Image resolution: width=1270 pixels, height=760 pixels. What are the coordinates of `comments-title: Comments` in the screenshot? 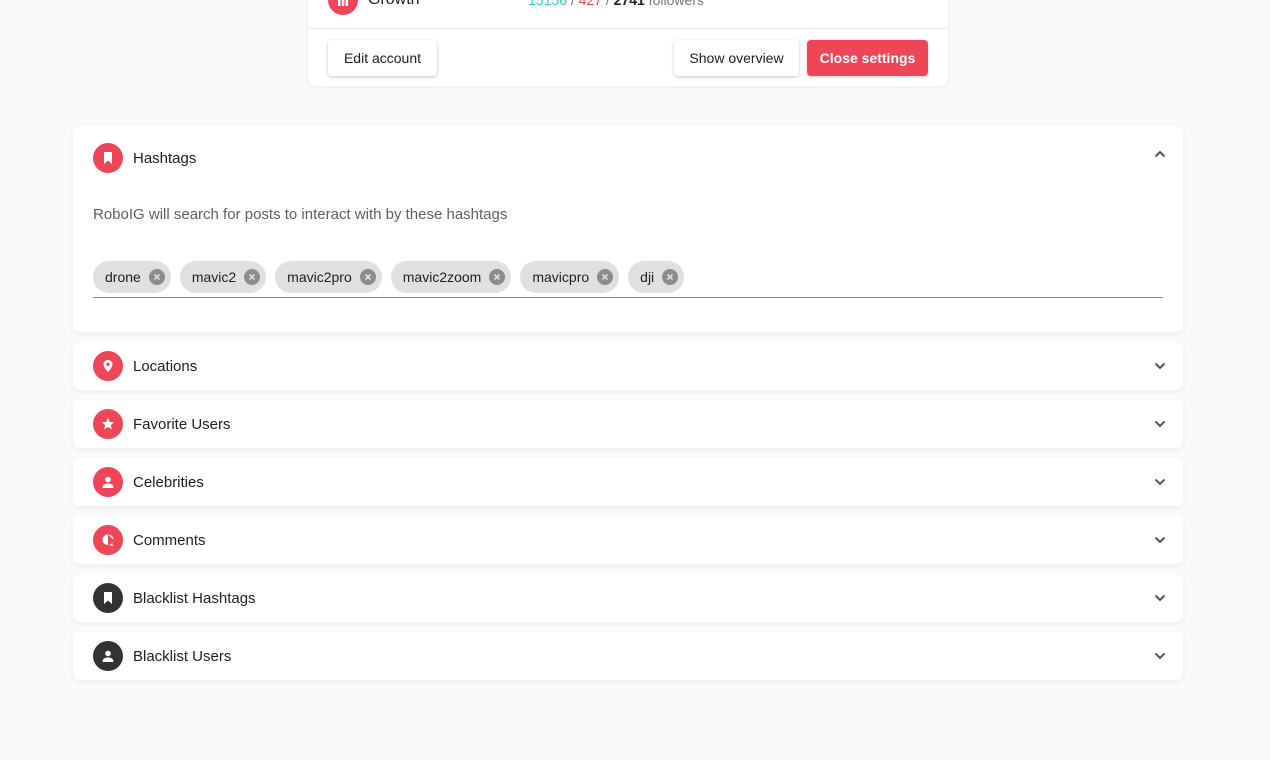 It's located at (169, 540).